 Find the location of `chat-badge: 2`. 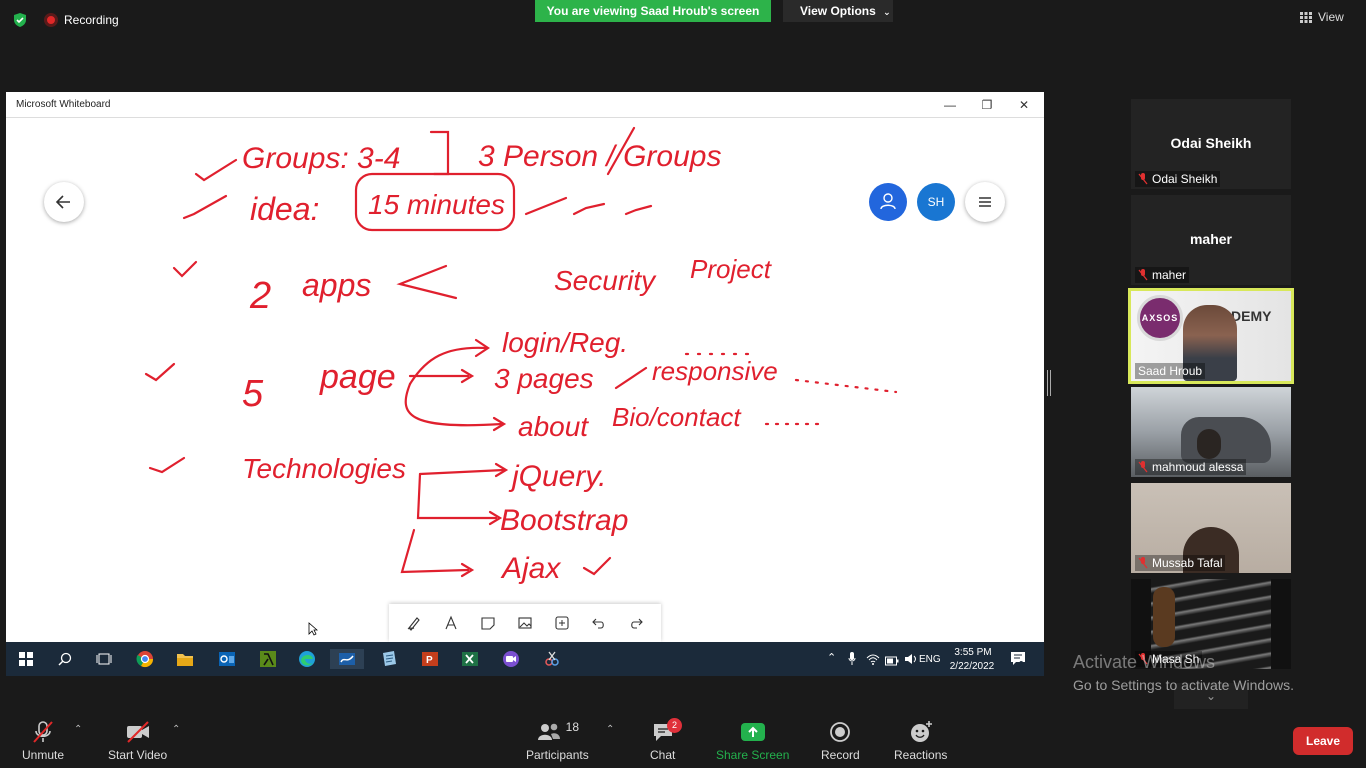

chat-badge: 2 is located at coordinates (674, 725).